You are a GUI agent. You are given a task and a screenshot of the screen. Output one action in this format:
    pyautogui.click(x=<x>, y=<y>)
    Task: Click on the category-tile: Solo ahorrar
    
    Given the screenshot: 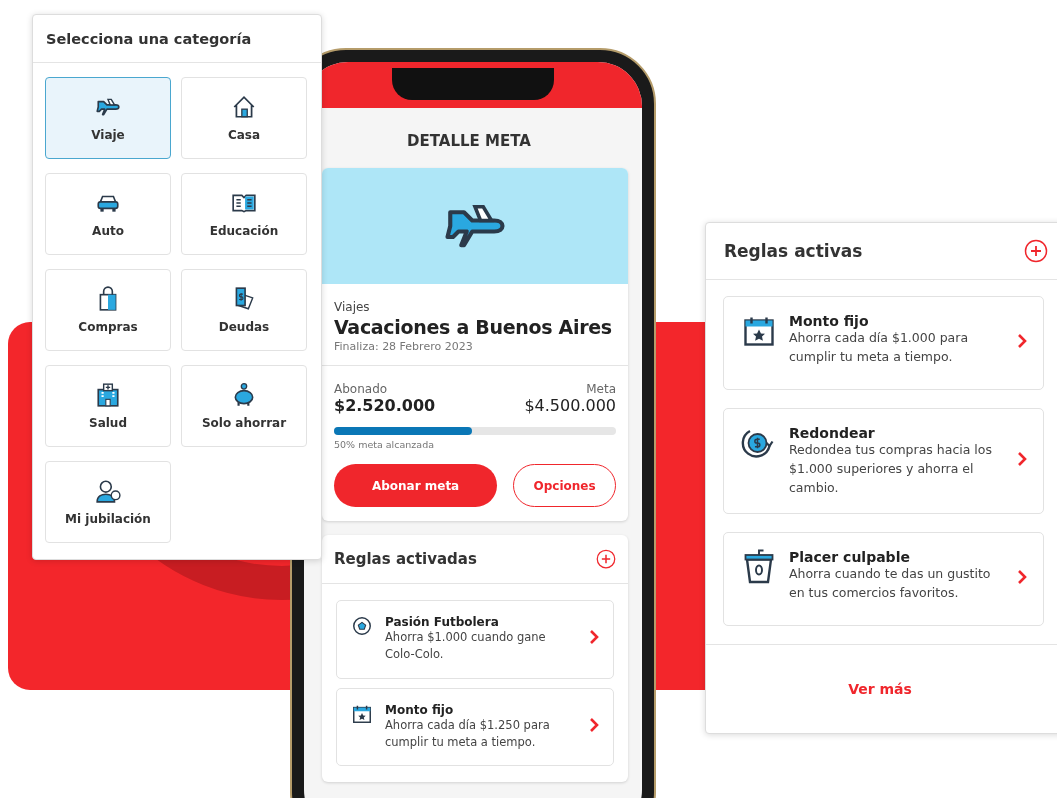 What is the action you would take?
    pyautogui.click(x=244, y=406)
    